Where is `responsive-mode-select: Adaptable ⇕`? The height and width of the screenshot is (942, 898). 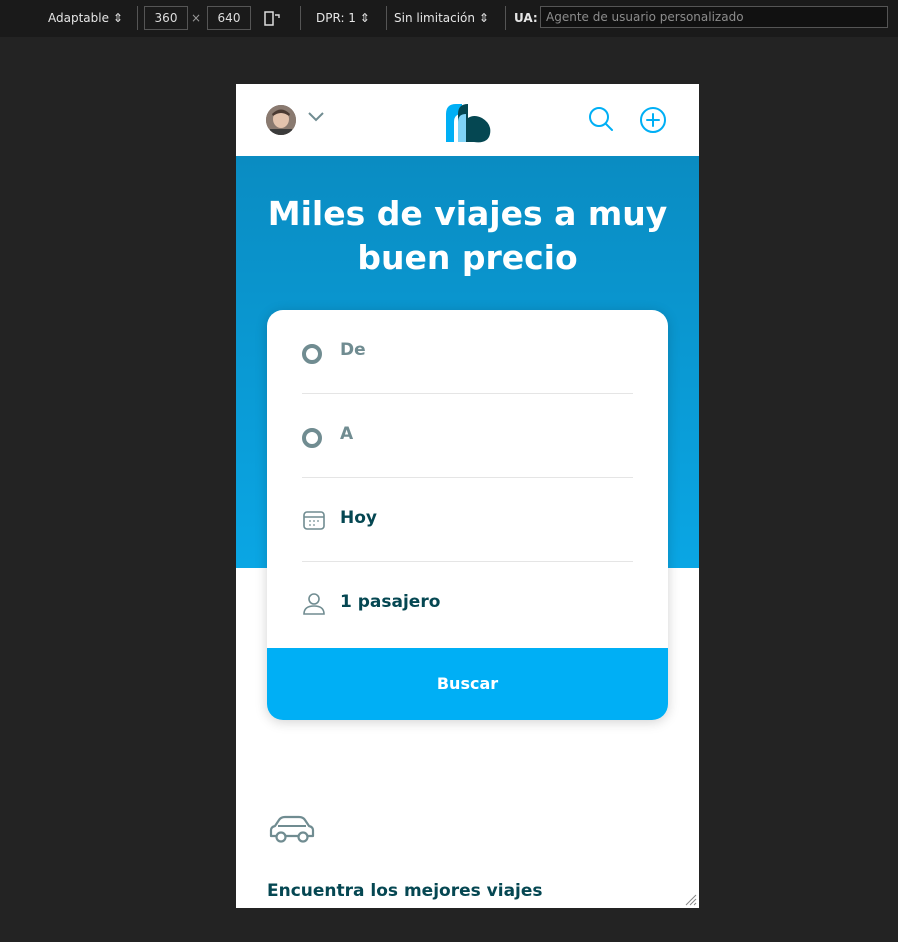 responsive-mode-select: Adaptable ⇕ is located at coordinates (85, 18).